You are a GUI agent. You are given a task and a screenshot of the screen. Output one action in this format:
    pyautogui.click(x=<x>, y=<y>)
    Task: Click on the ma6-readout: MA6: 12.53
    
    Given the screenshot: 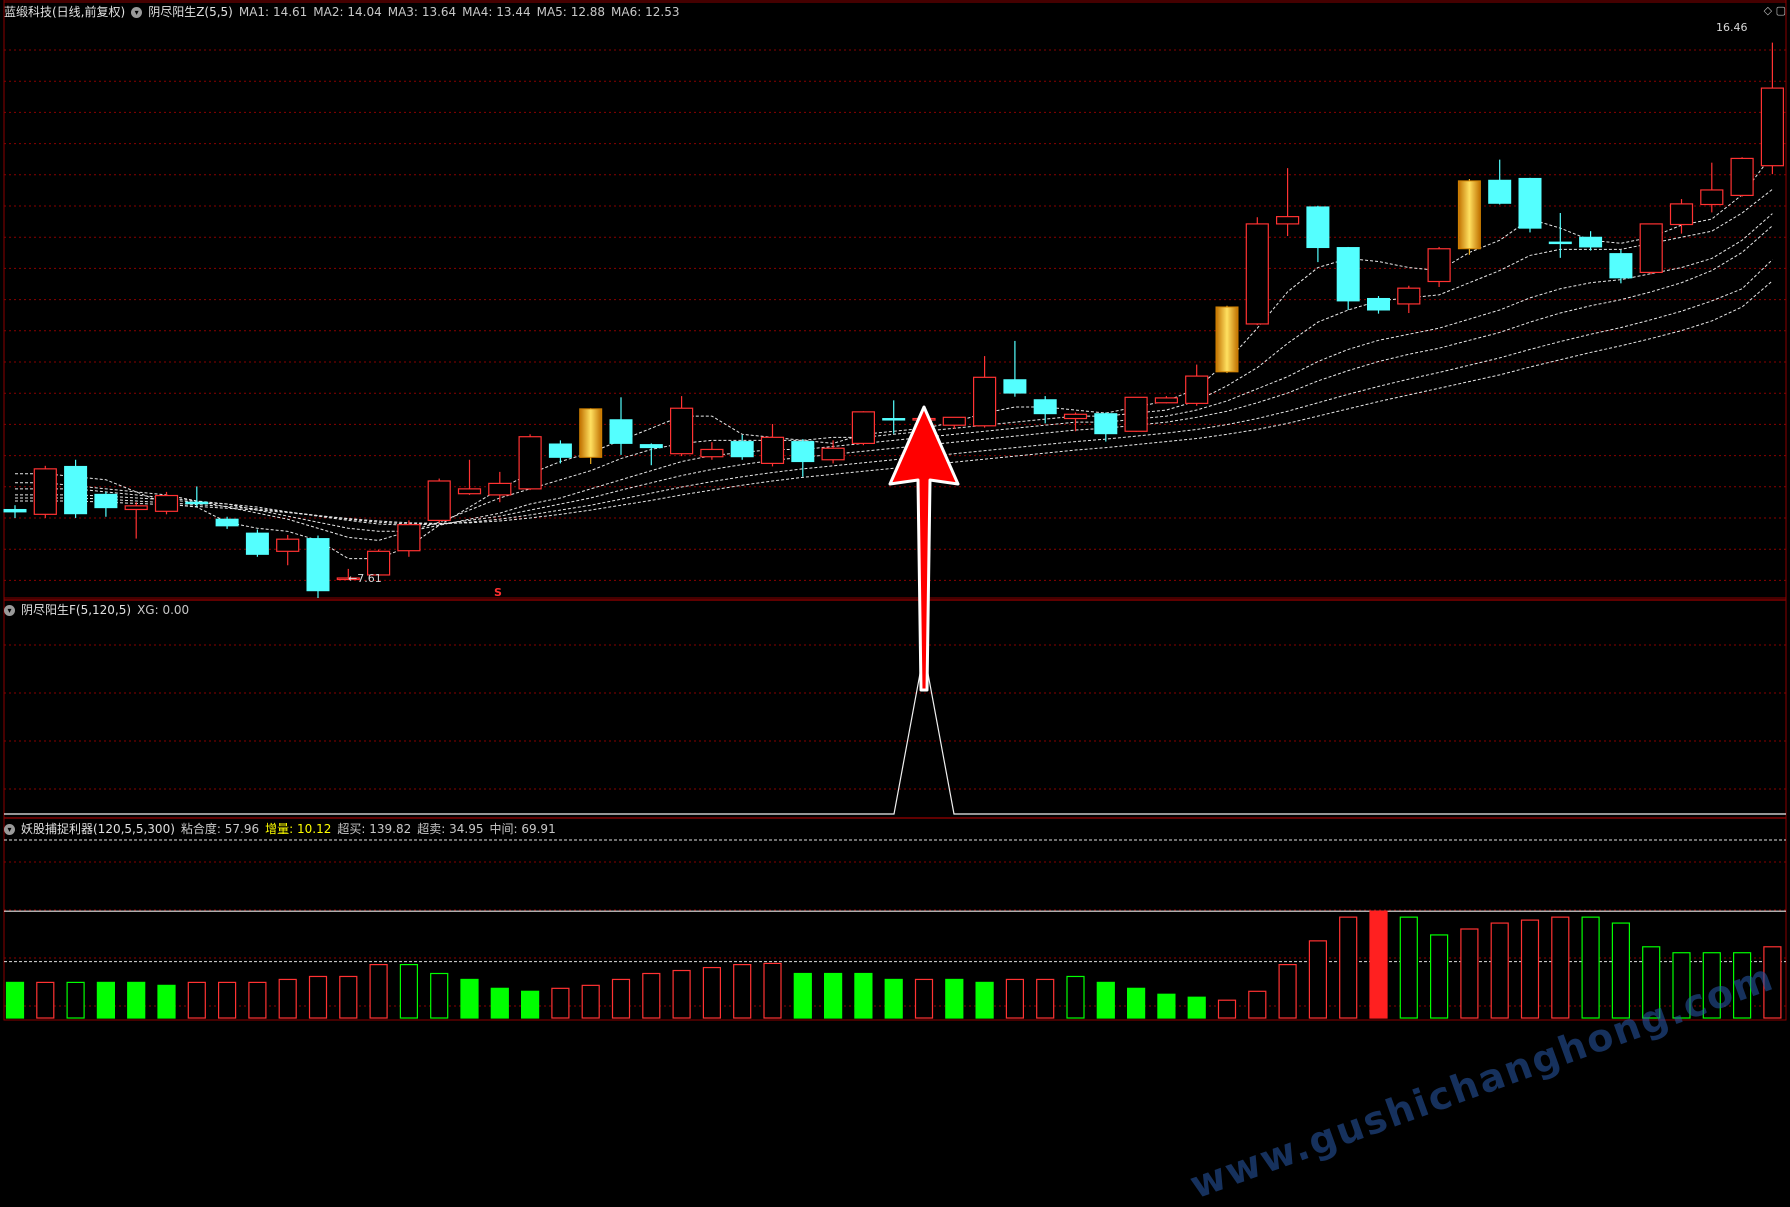 What is the action you would take?
    pyautogui.click(x=645, y=12)
    